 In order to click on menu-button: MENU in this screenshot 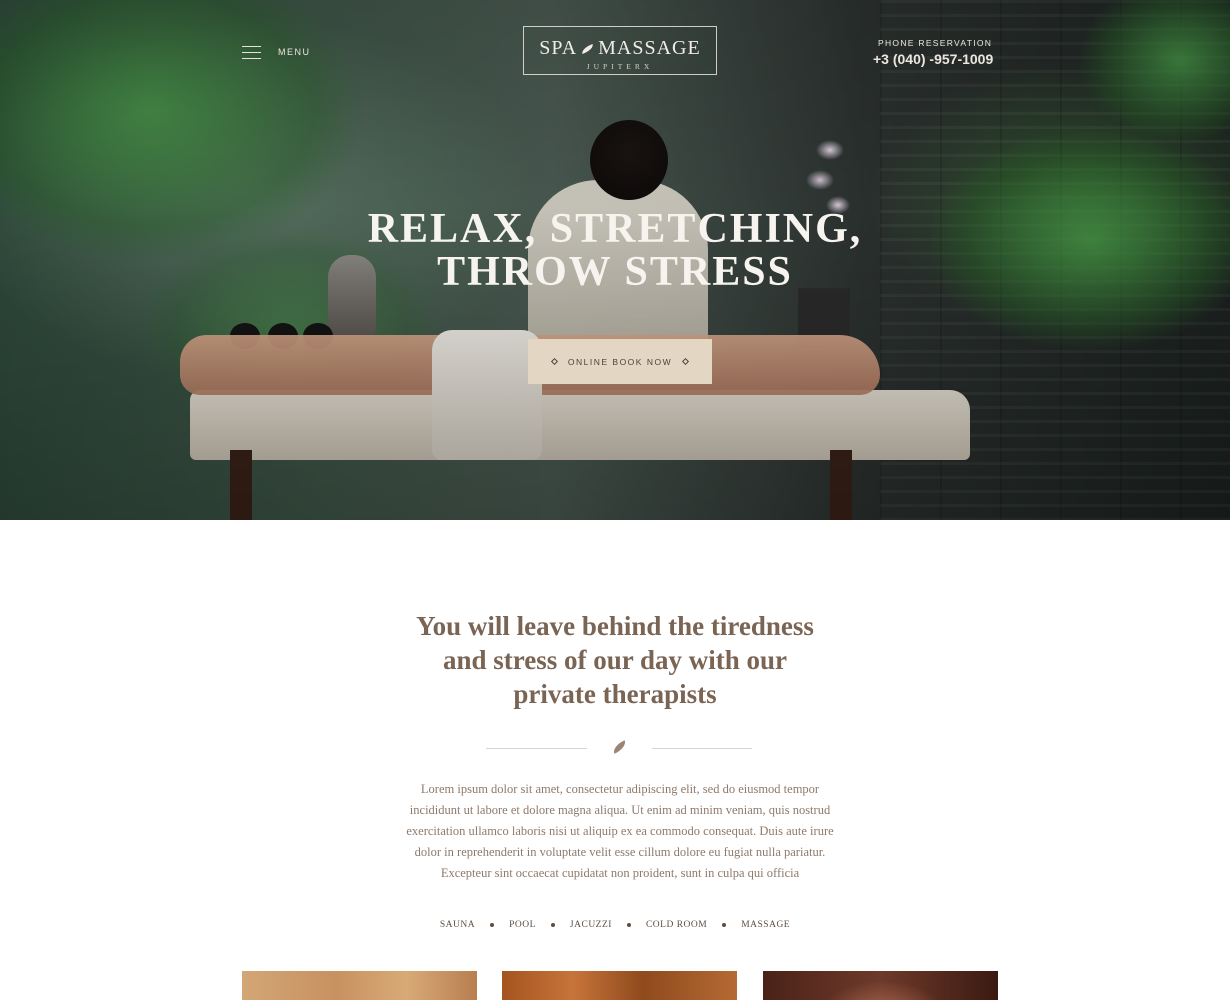, I will do `click(277, 52)`.